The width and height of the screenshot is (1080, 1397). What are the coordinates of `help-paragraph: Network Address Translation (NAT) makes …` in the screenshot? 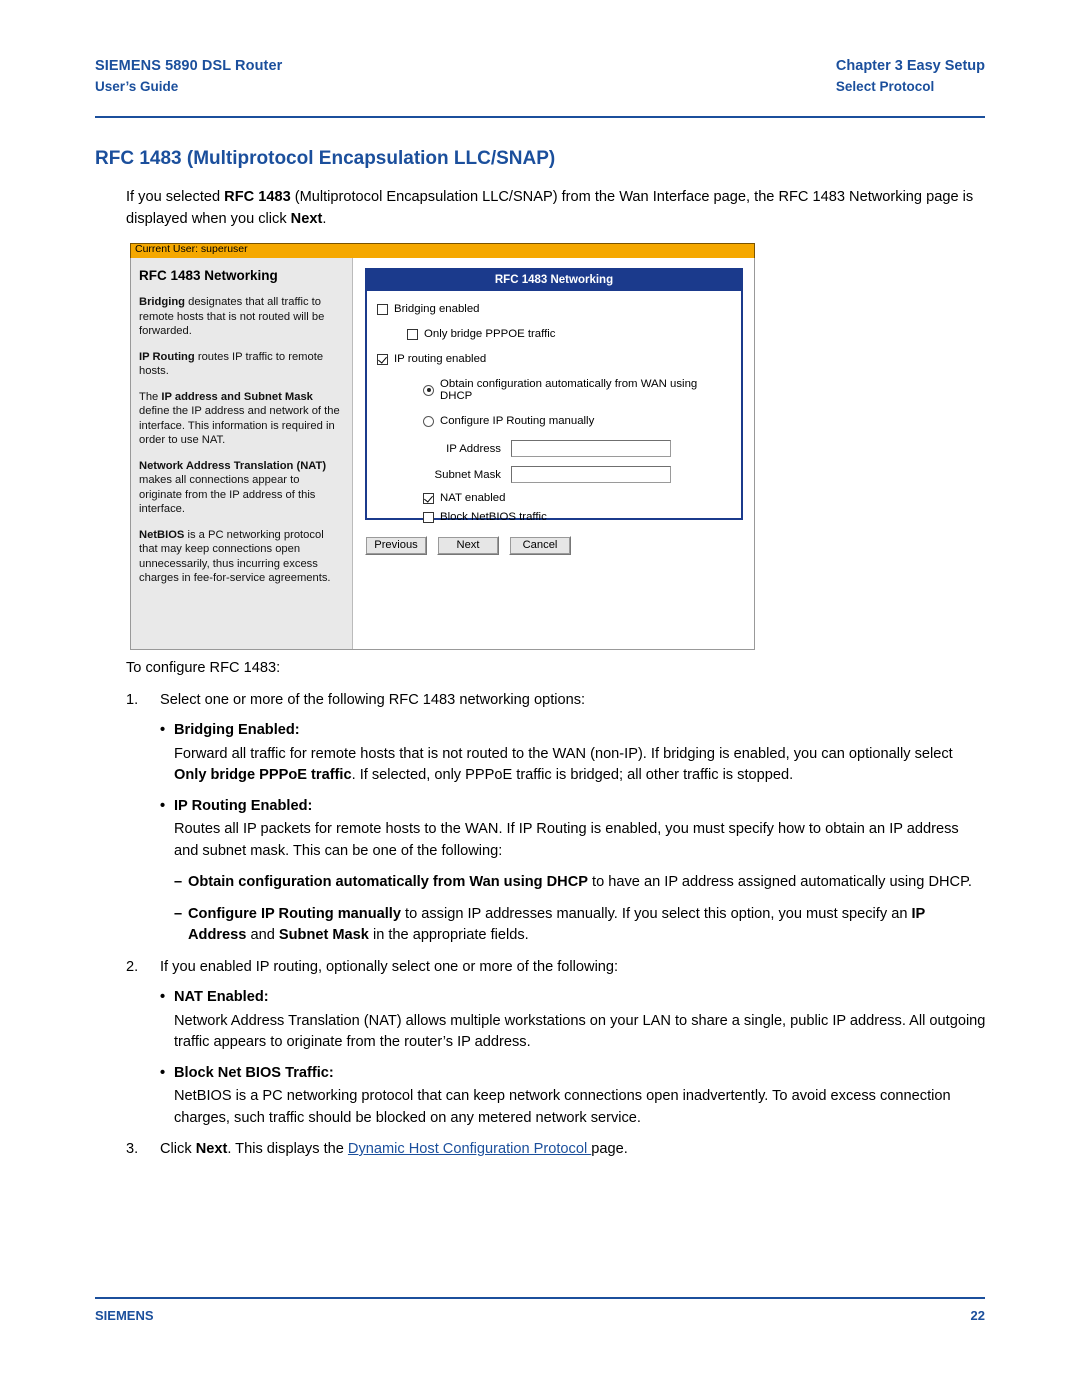 It's located at (241, 488).